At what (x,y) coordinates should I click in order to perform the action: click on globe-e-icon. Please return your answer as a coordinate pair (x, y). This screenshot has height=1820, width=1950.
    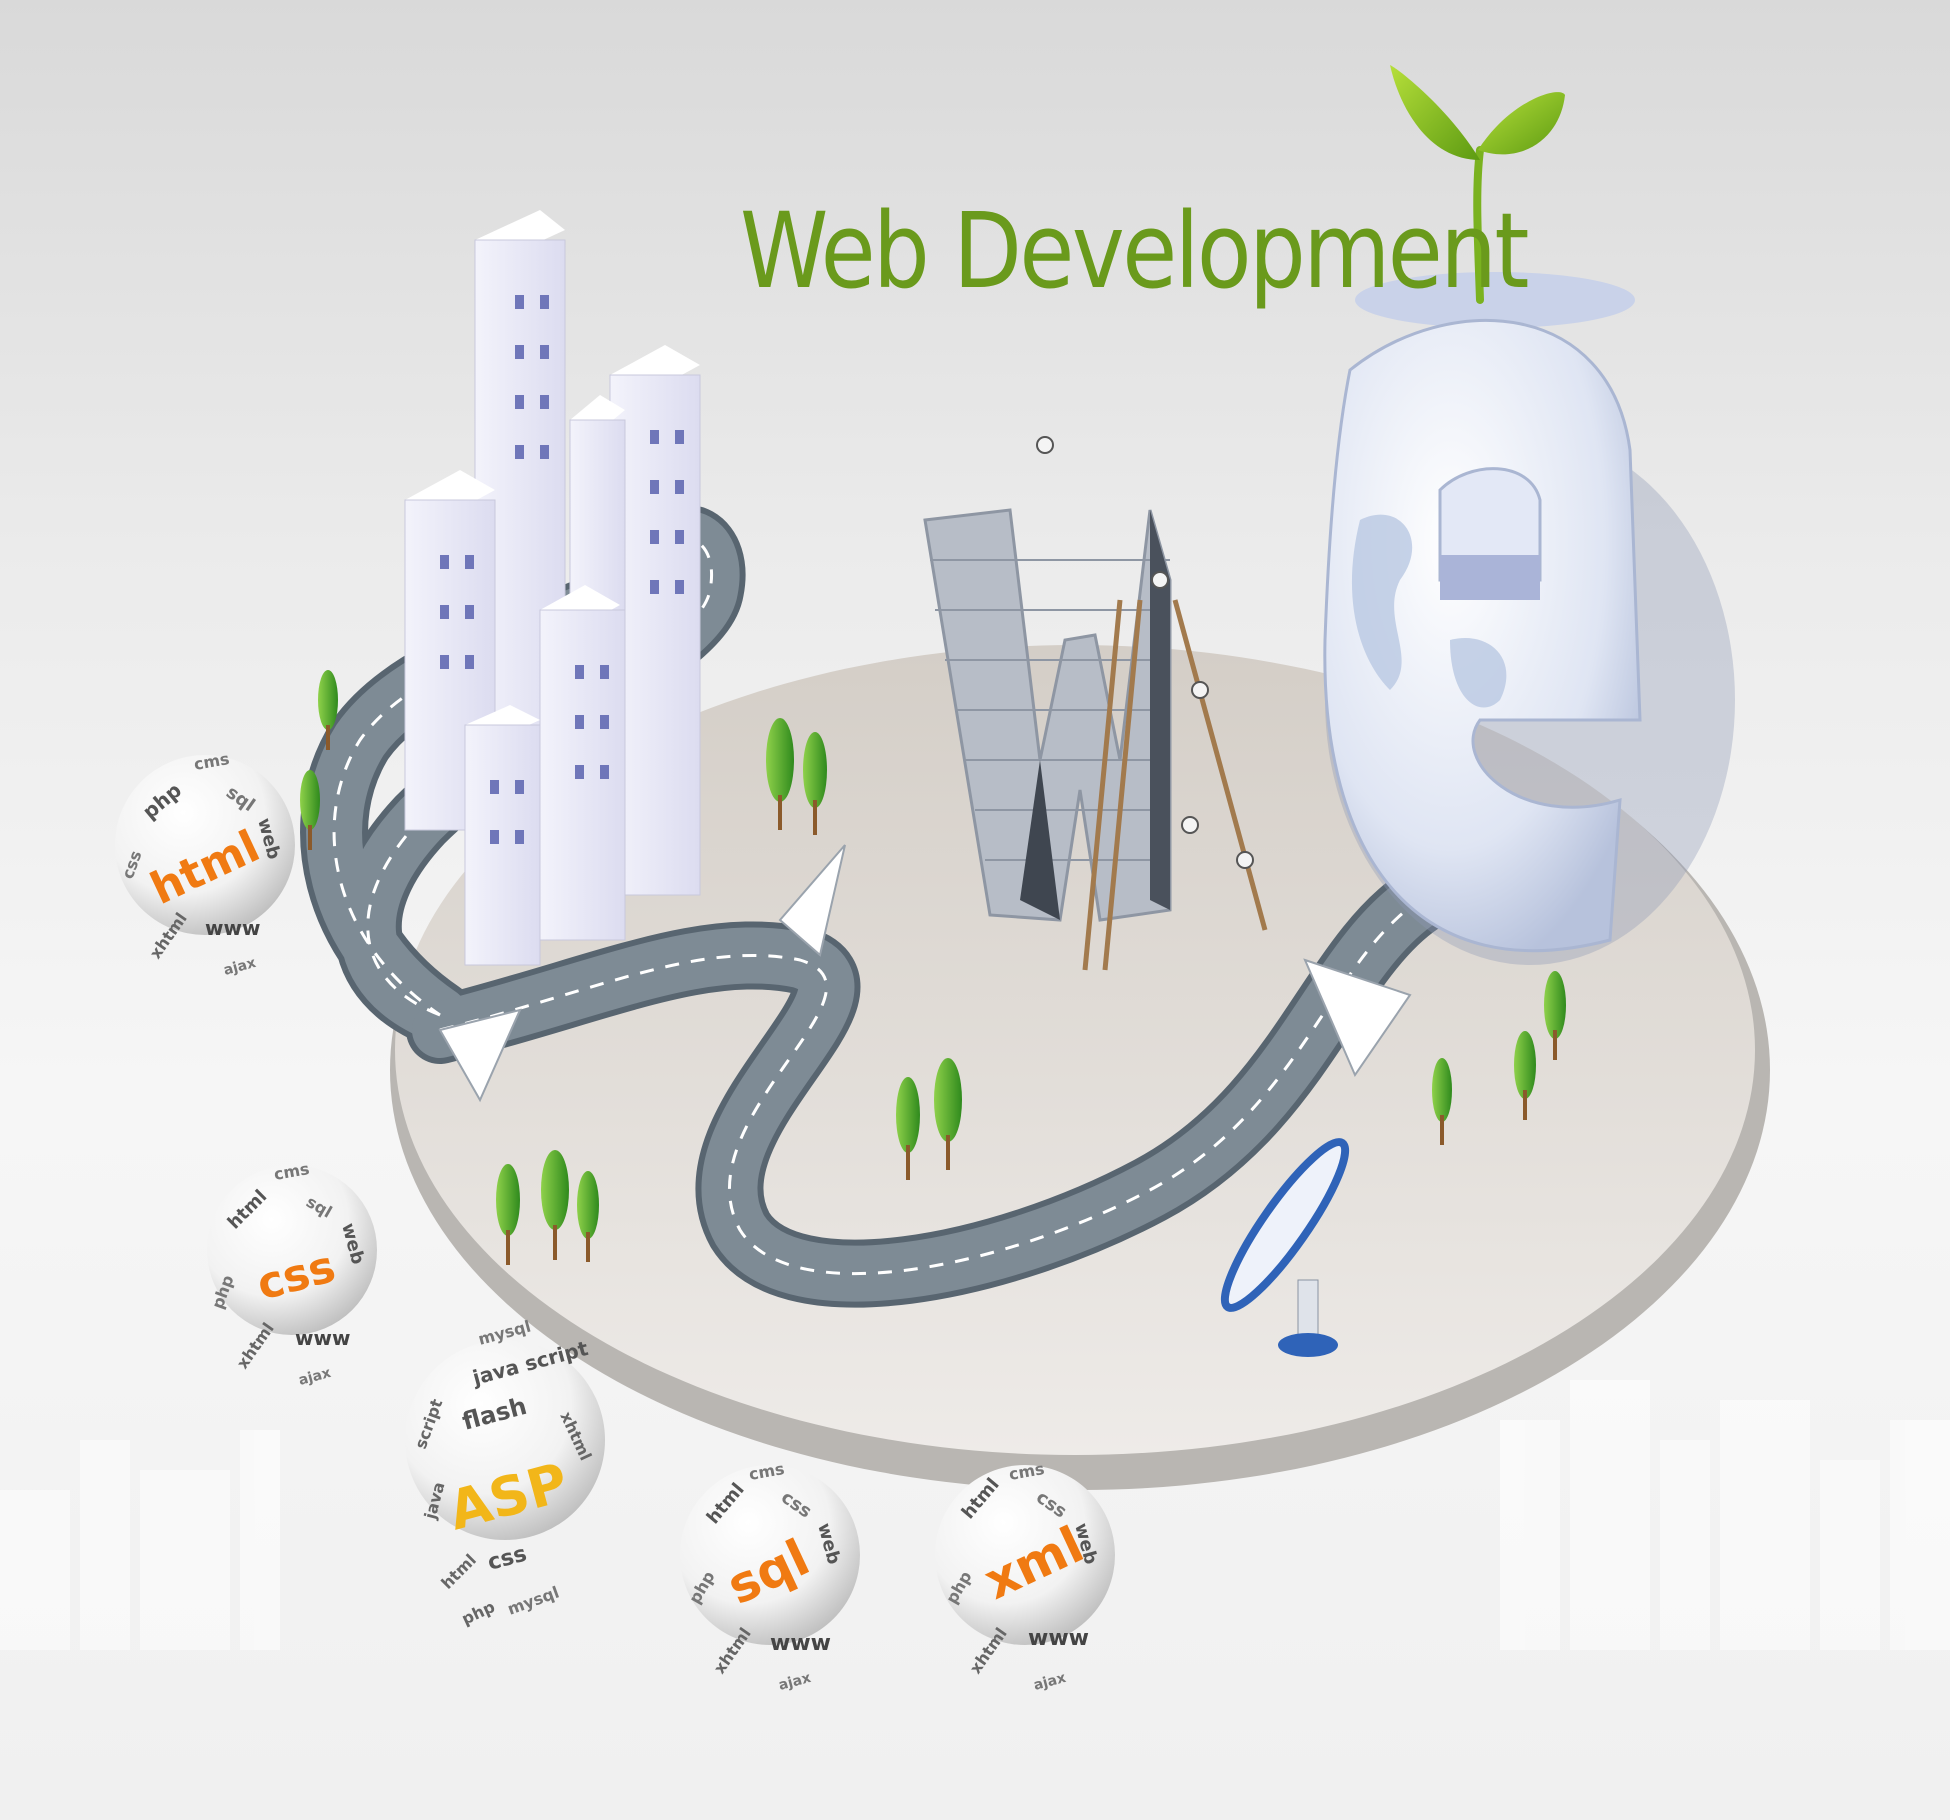
    Looking at the image, I should click on (1529, 618).